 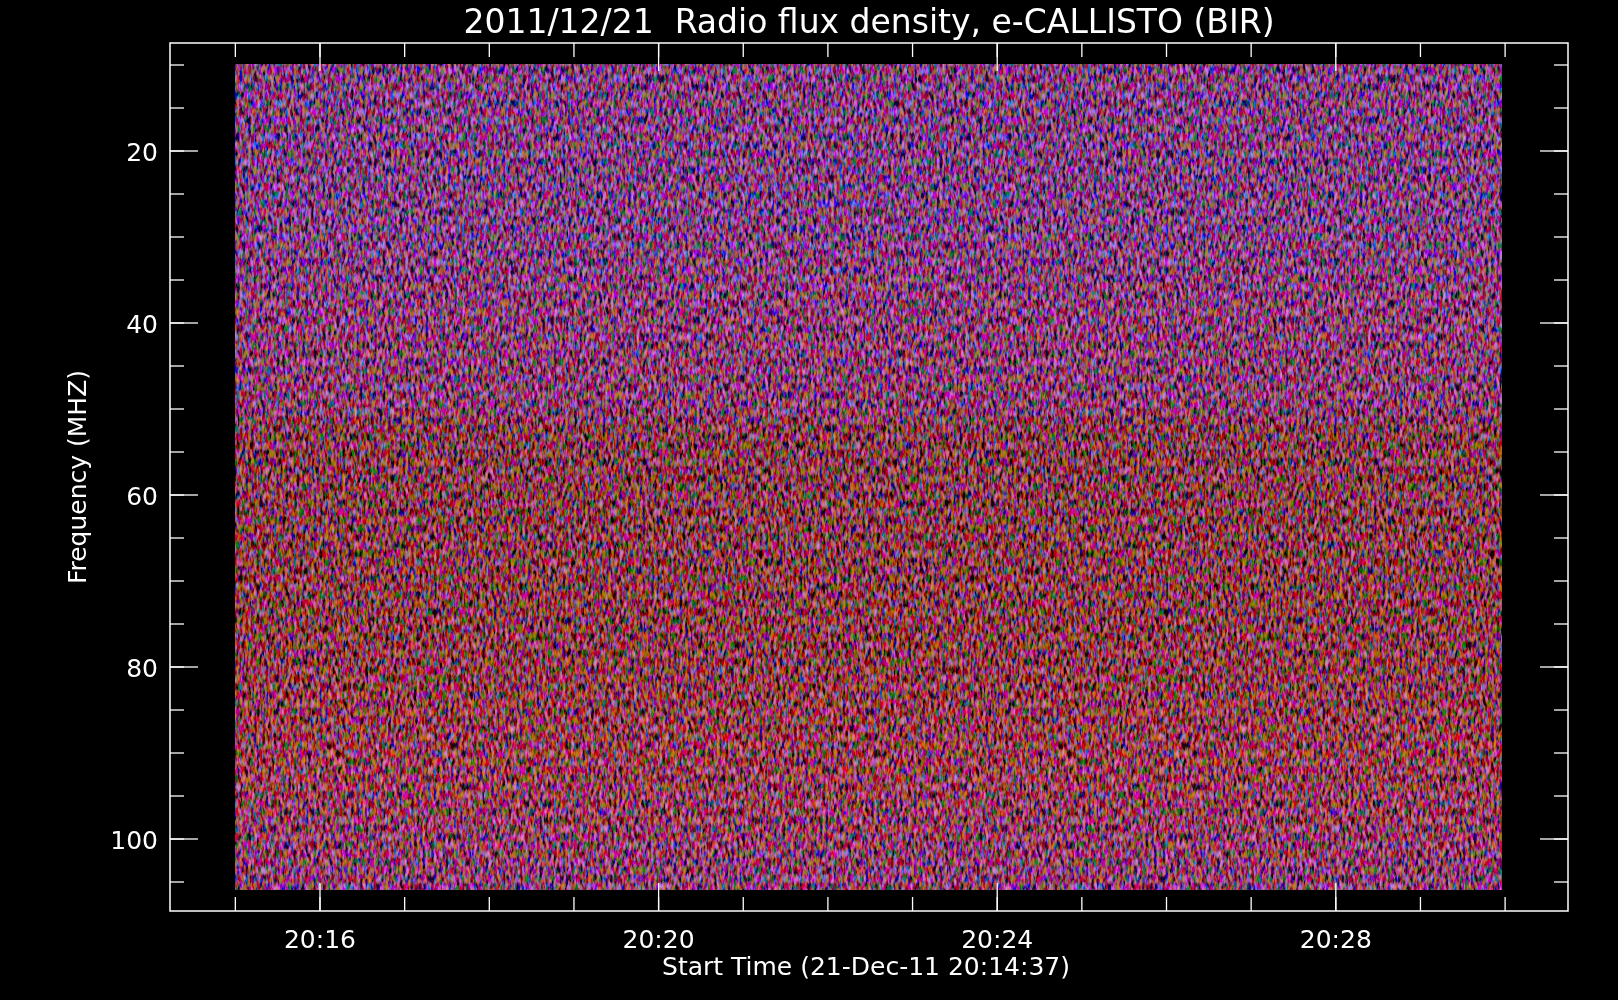 What do you see at coordinates (866, 966) in the screenshot?
I see `axis-title: Start Time (21-Dec-11 20:14:37)` at bounding box center [866, 966].